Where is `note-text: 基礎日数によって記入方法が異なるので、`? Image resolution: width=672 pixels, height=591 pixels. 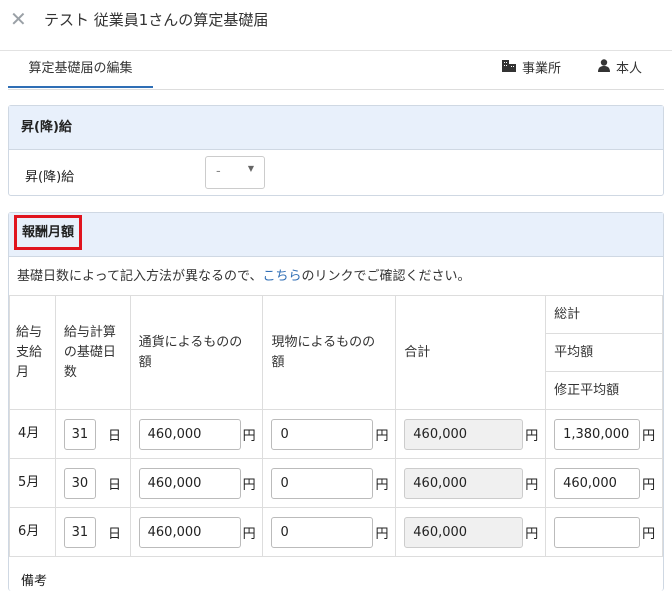
note-text: 基礎日数によって記入方法が異なるので、 is located at coordinates (140, 276).